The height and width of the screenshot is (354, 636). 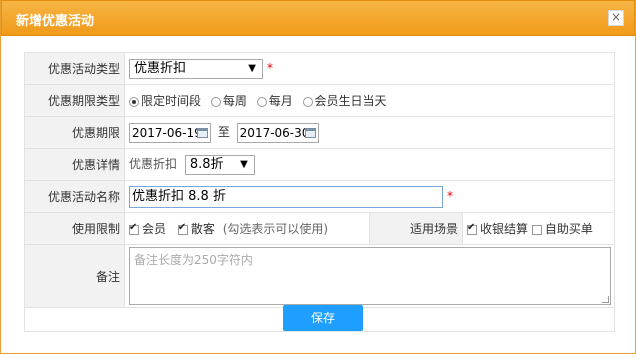 I want to click on radio-option-monthly: 每月, so click(x=274, y=100).